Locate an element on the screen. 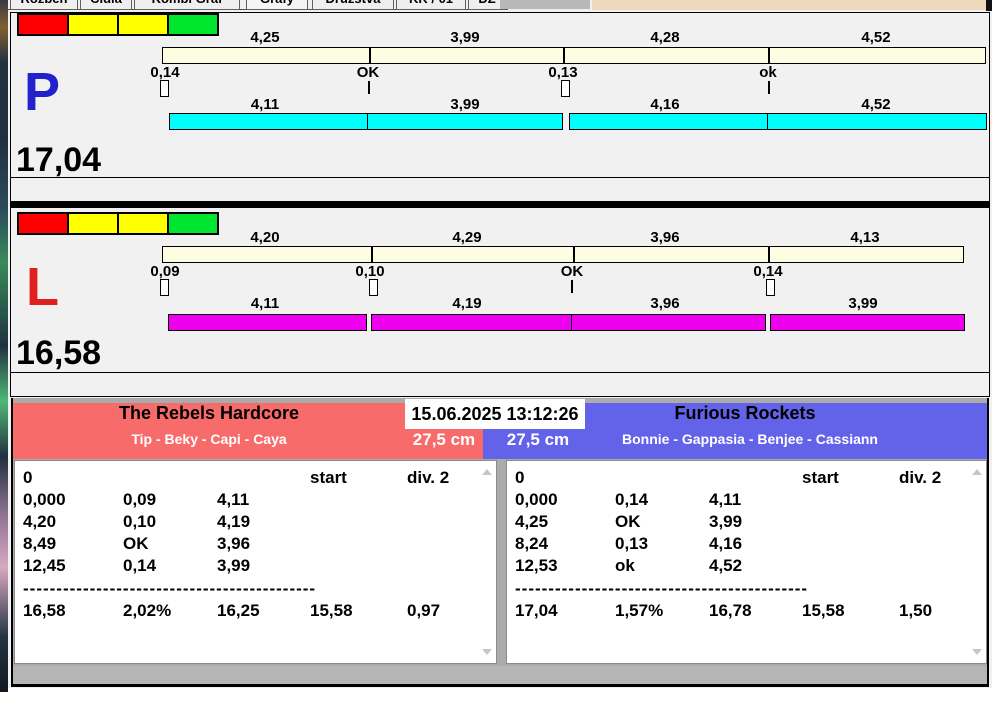  interval-label: 4,29 is located at coordinates (467, 237).